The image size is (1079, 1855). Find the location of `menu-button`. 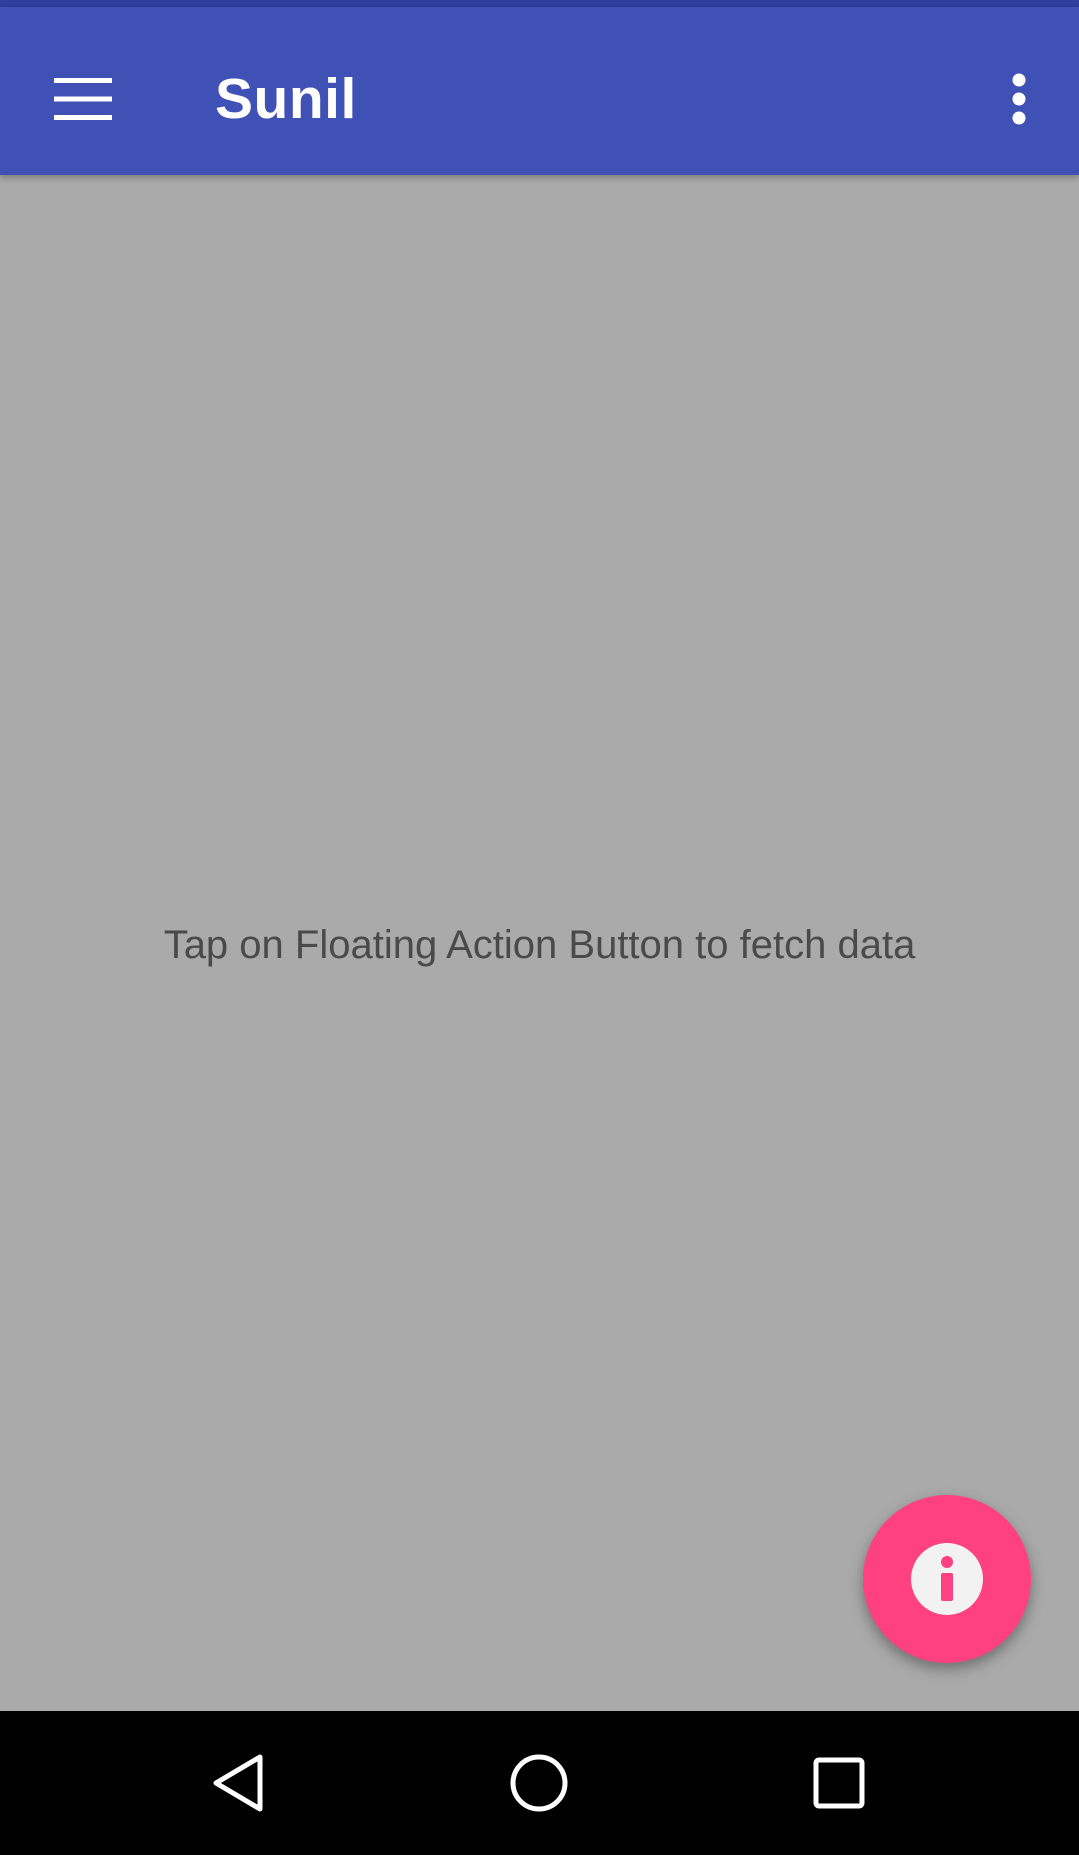

menu-button is located at coordinates (83, 99).